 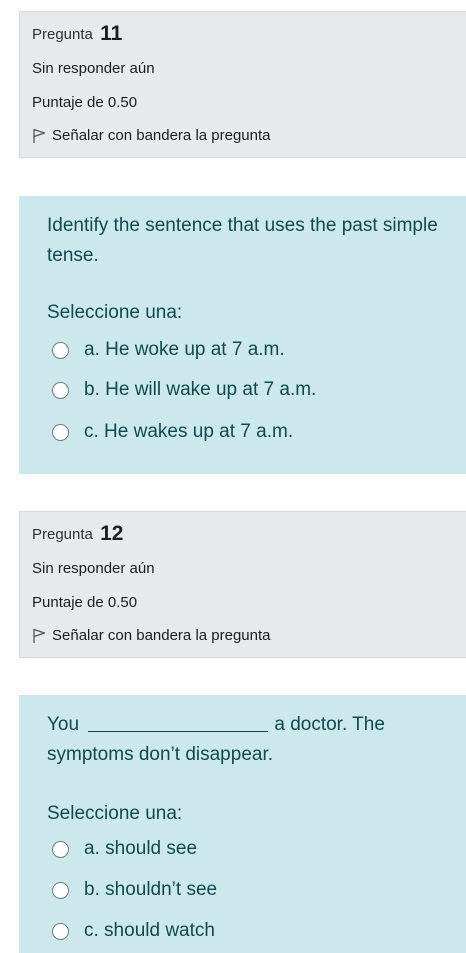 I want to click on answer-option-c: c. He wakes up at 7 a.m., so click(x=172, y=432).